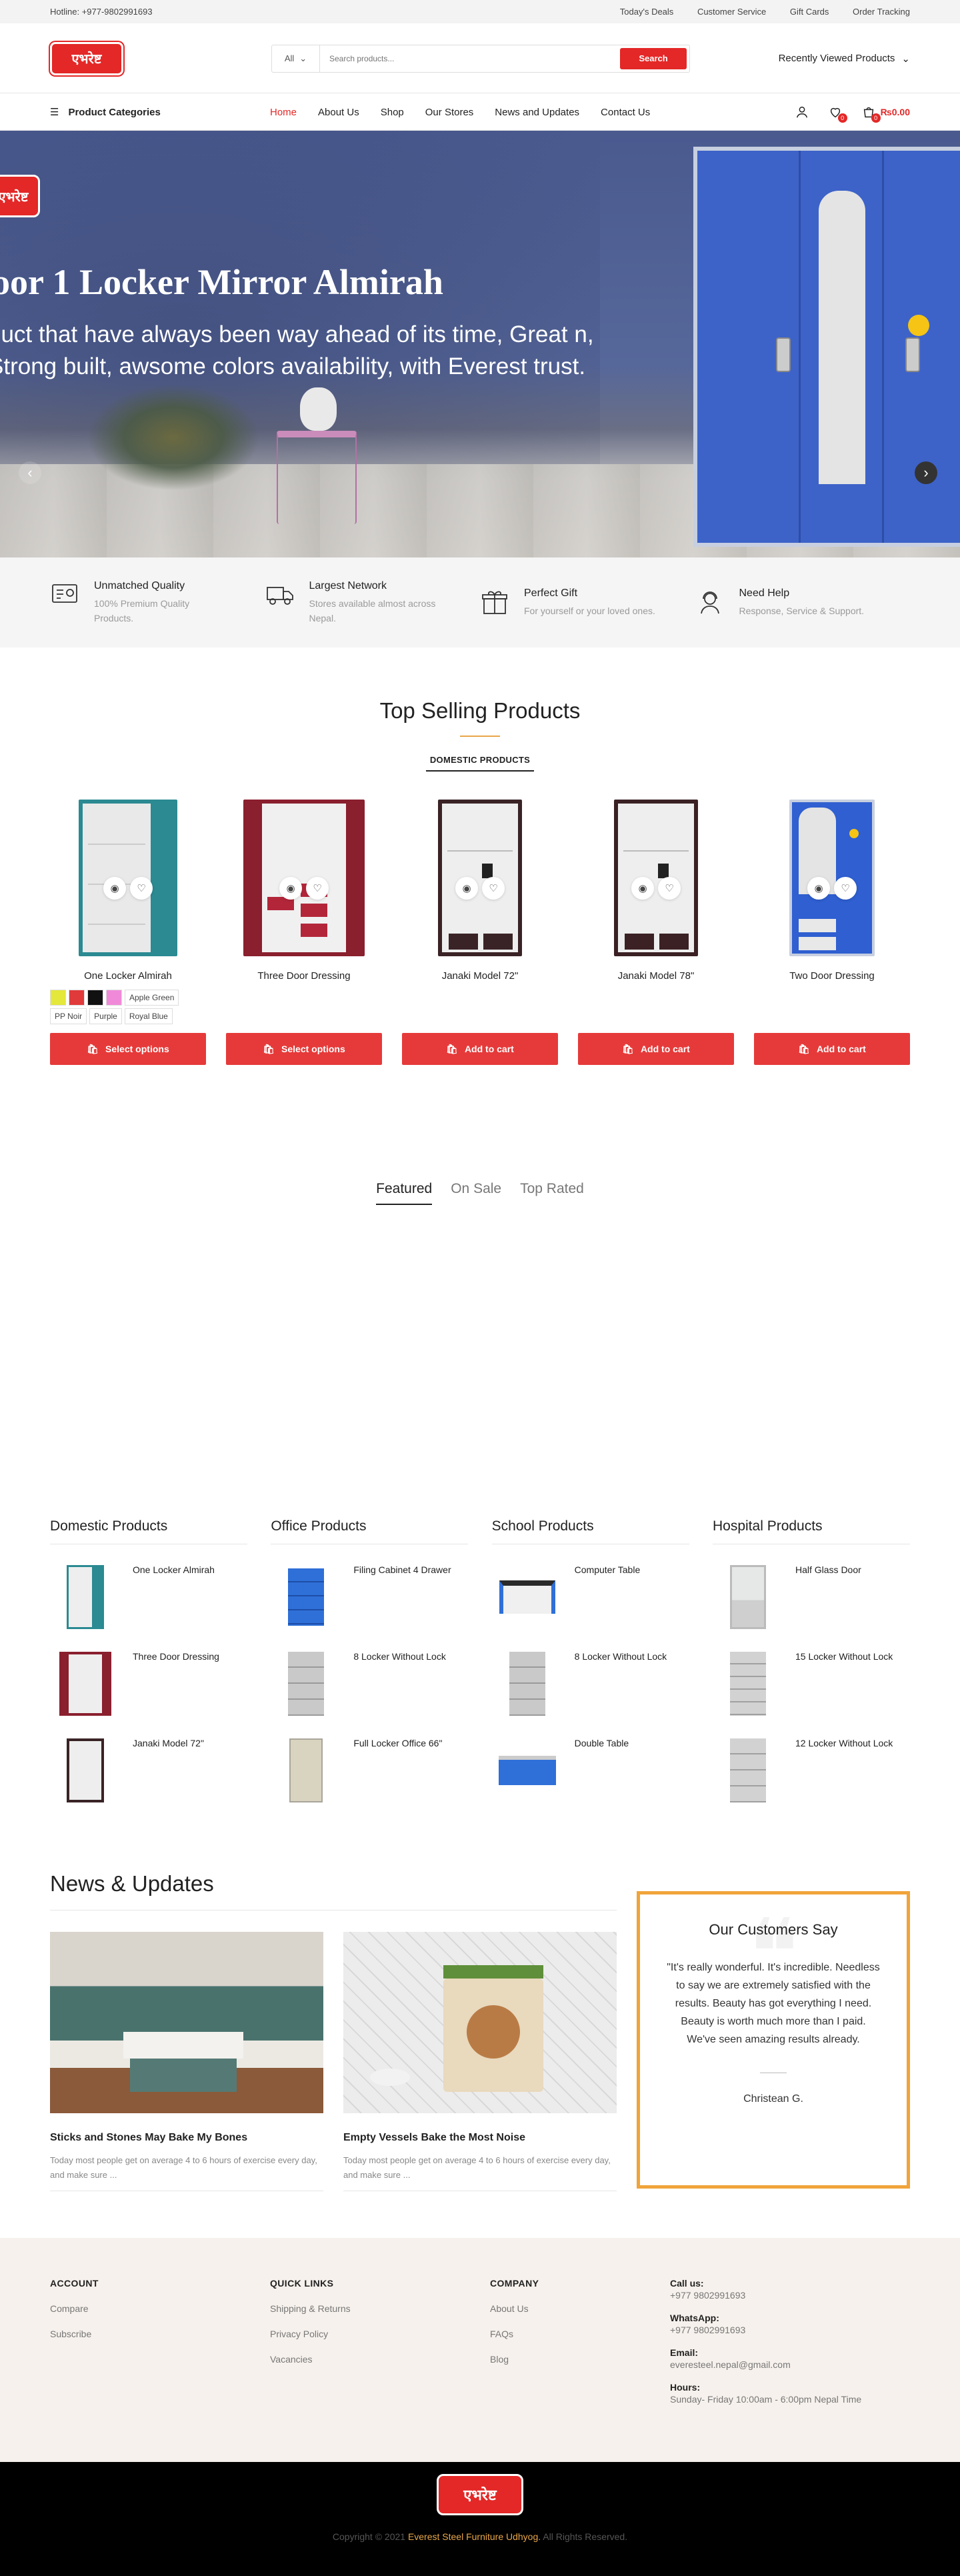 Image resolution: width=960 pixels, height=2576 pixels. I want to click on todays-deals-link: Today's Deals, so click(647, 12).